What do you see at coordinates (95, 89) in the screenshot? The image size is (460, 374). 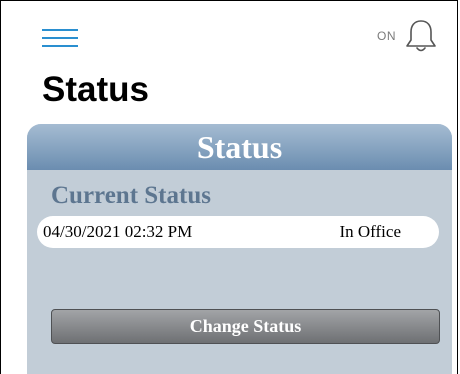 I see `page-title: Status` at bounding box center [95, 89].